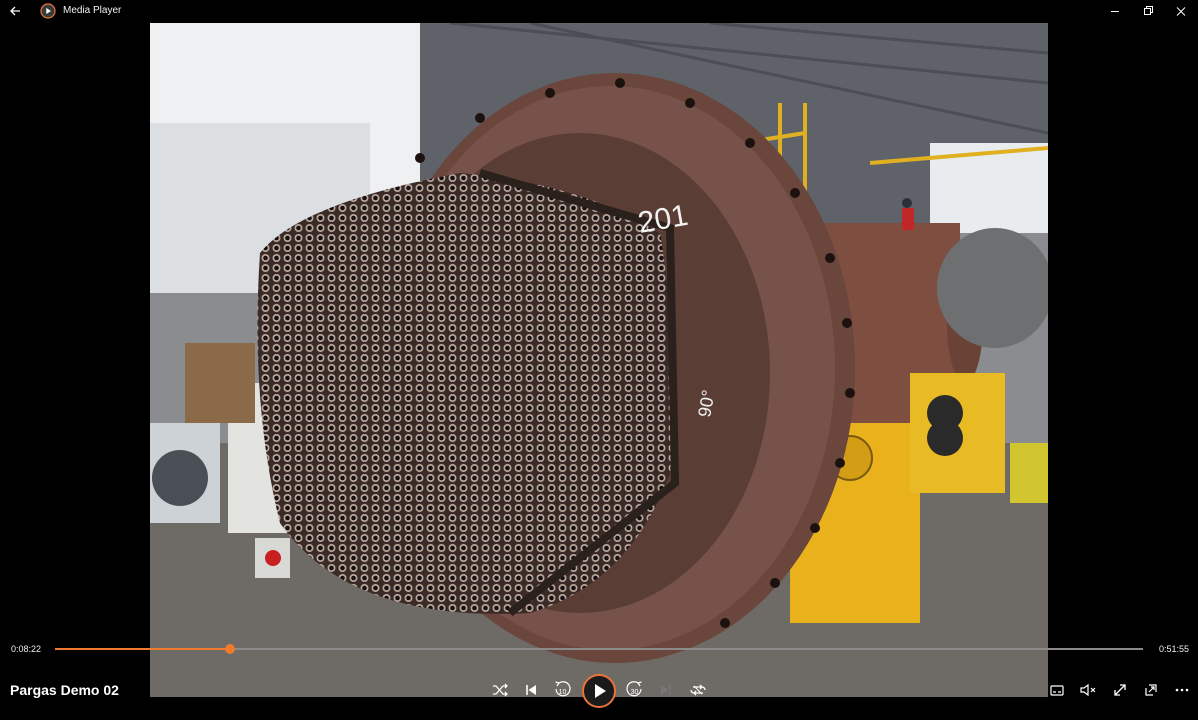  I want to click on close-icon, so click(1181, 11).